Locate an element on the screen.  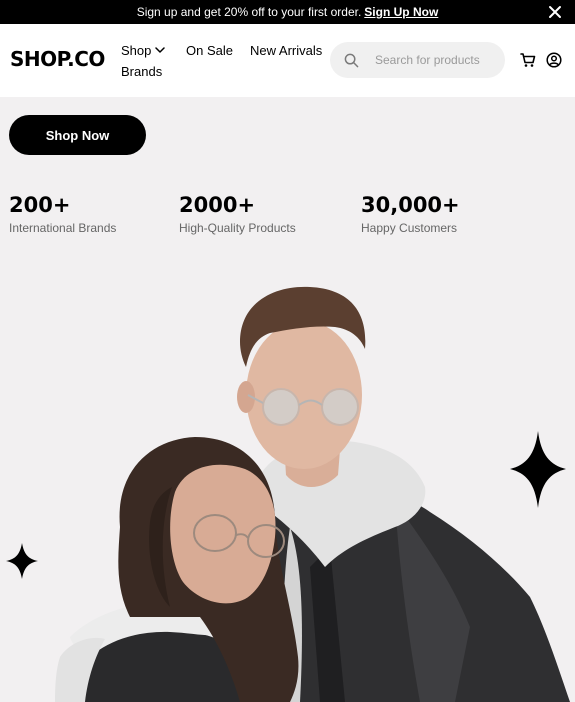
nav-on-sale: On Sale is located at coordinates (209, 50).